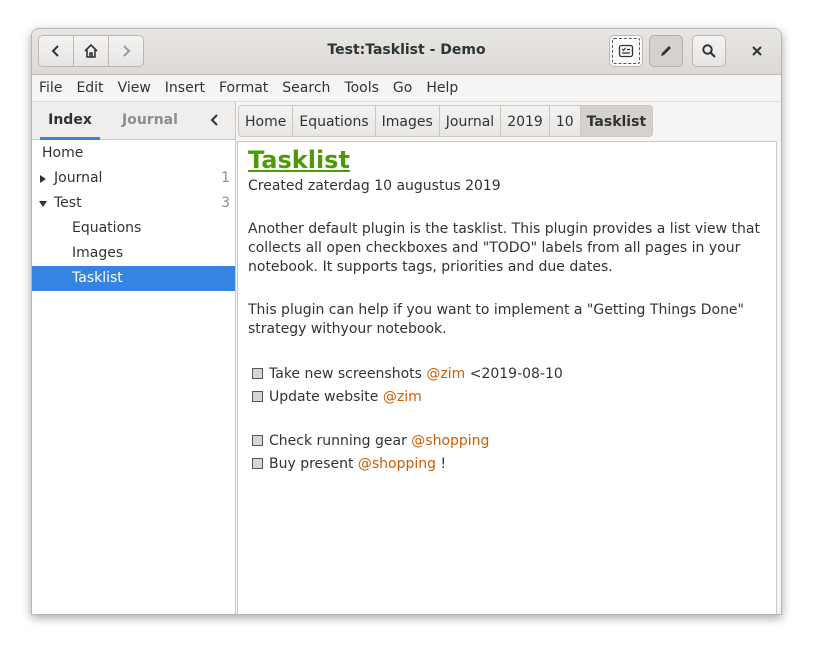 The width and height of the screenshot is (815, 652). Describe the element at coordinates (68, 203) in the screenshot. I see `tree-item-label: Test` at that location.